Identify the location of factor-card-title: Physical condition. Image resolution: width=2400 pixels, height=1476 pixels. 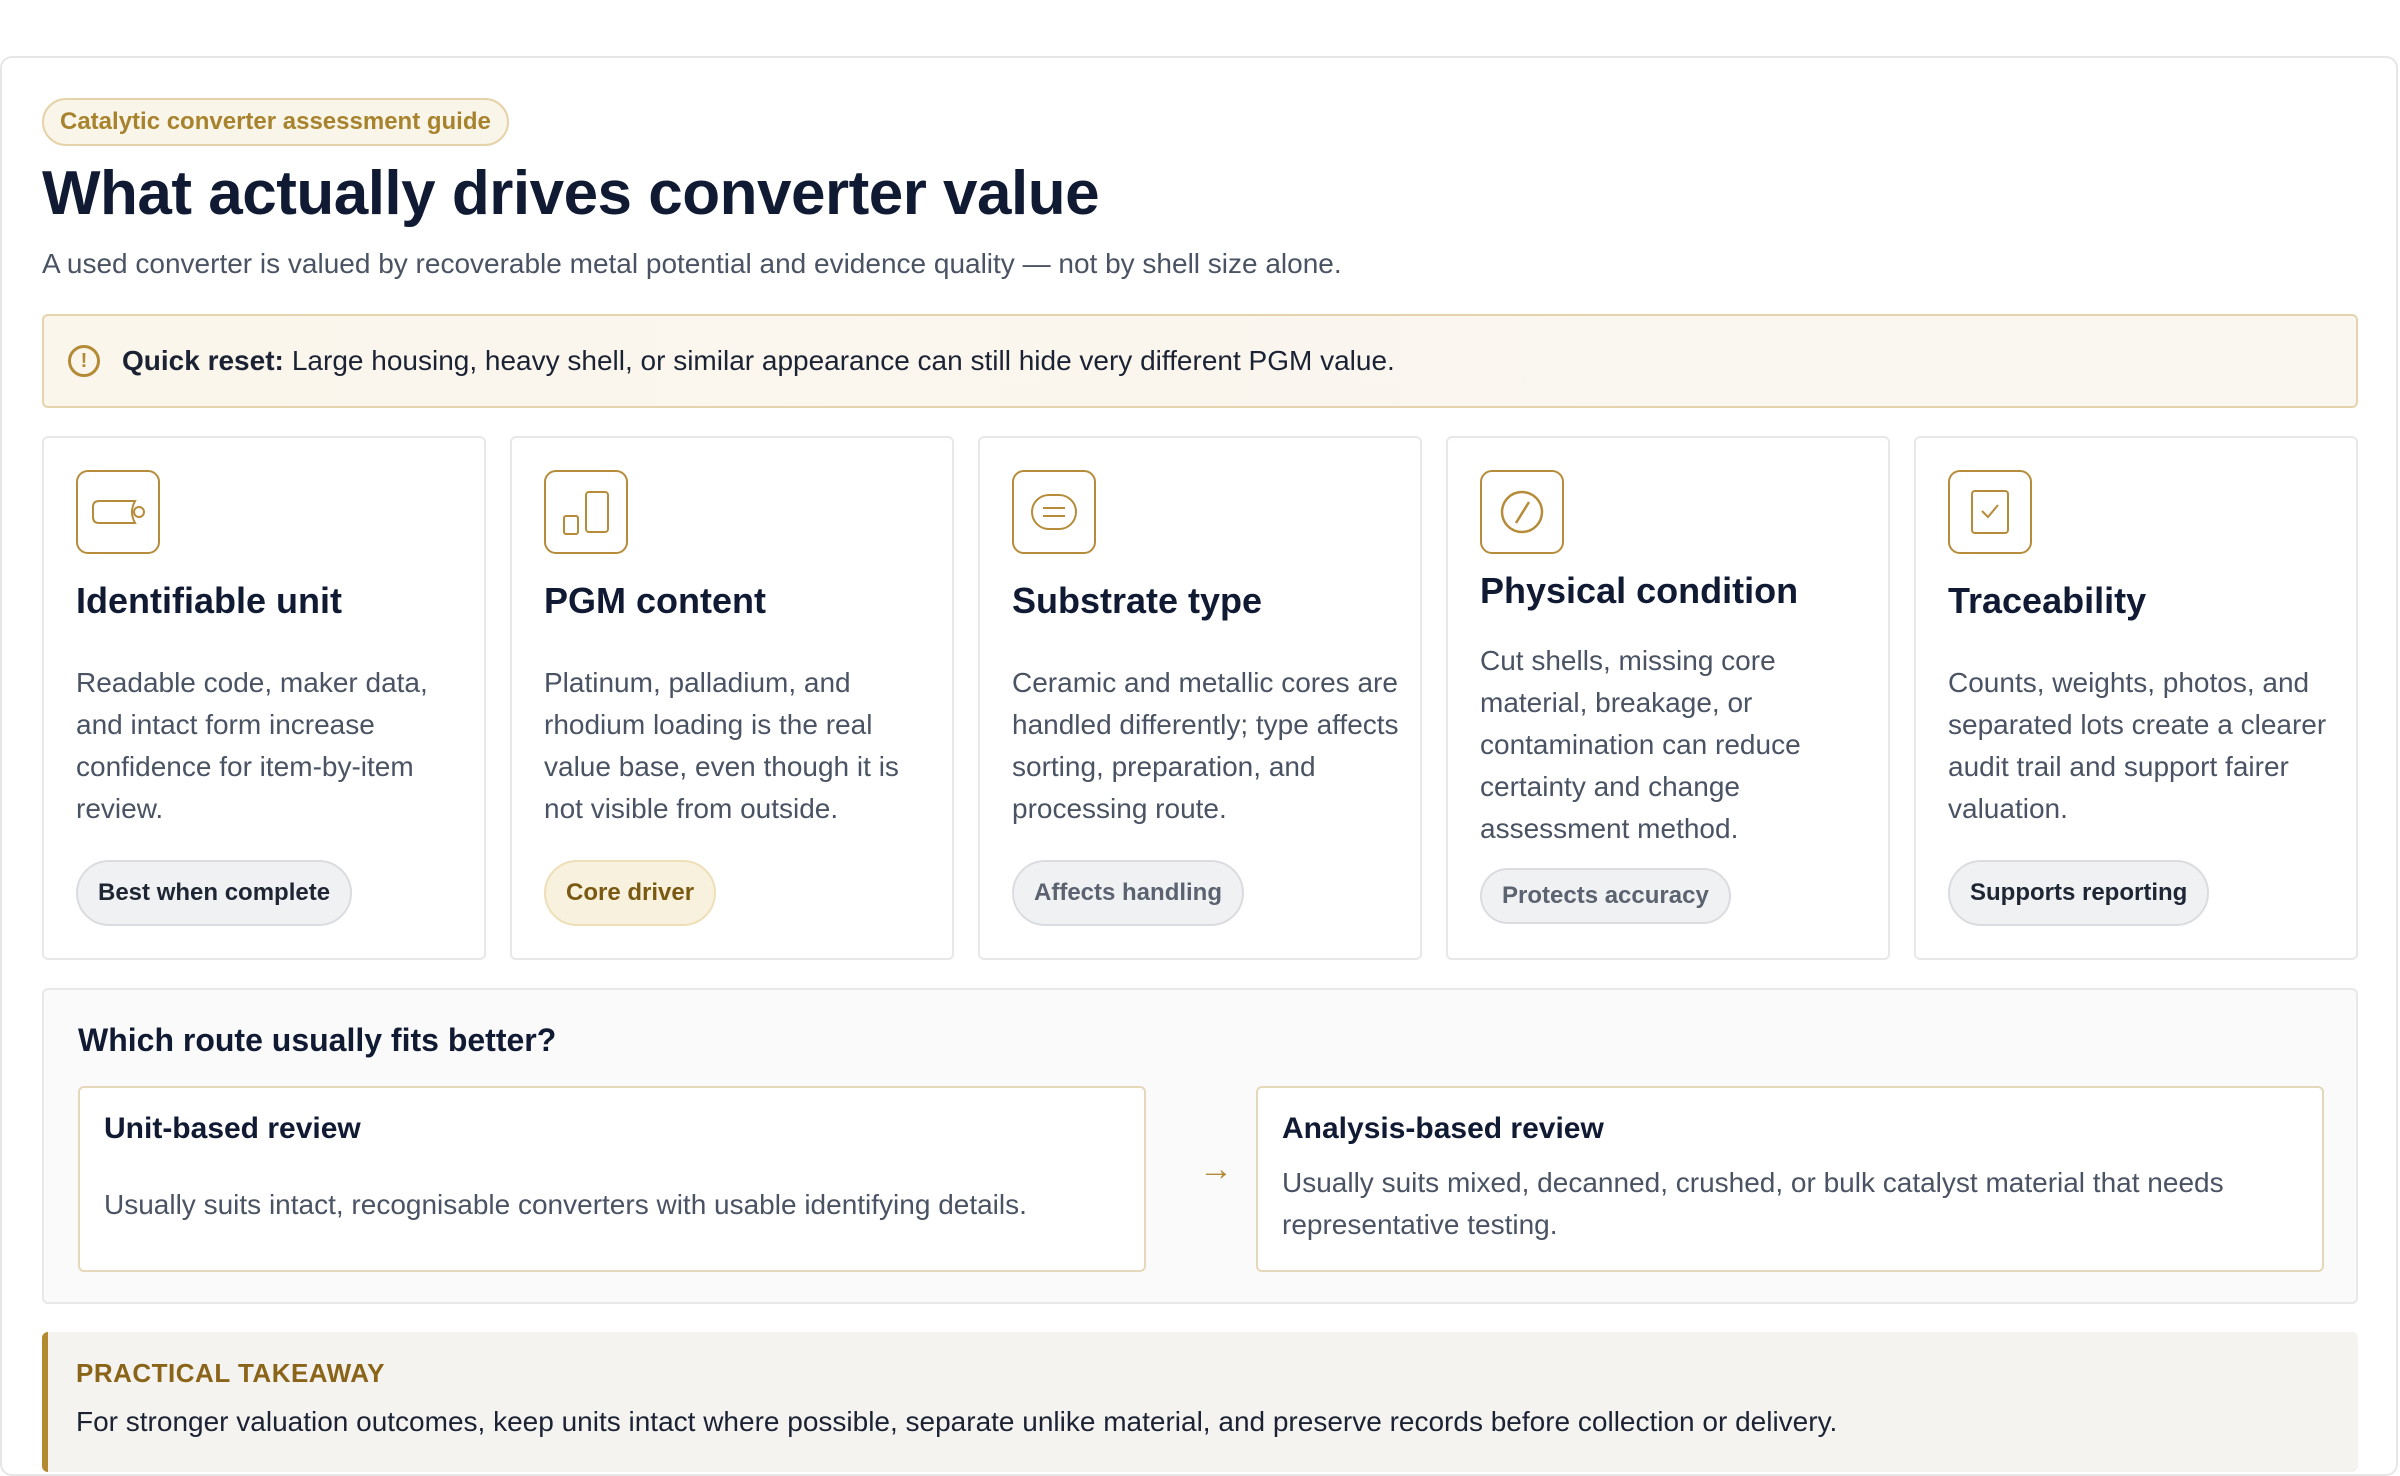
(1639, 590).